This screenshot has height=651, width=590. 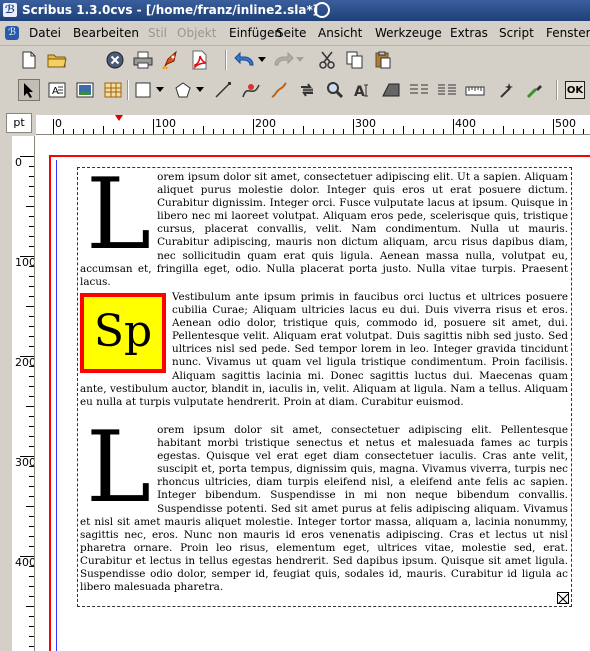 I want to click on ruler-label-h: 0, so click(x=58, y=123).